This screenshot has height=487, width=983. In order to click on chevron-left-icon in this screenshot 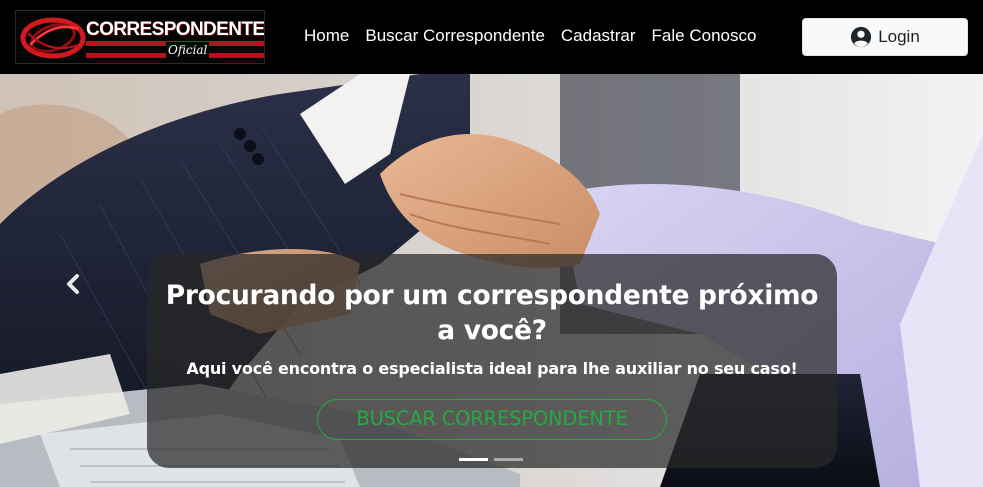, I will do `click(73, 284)`.